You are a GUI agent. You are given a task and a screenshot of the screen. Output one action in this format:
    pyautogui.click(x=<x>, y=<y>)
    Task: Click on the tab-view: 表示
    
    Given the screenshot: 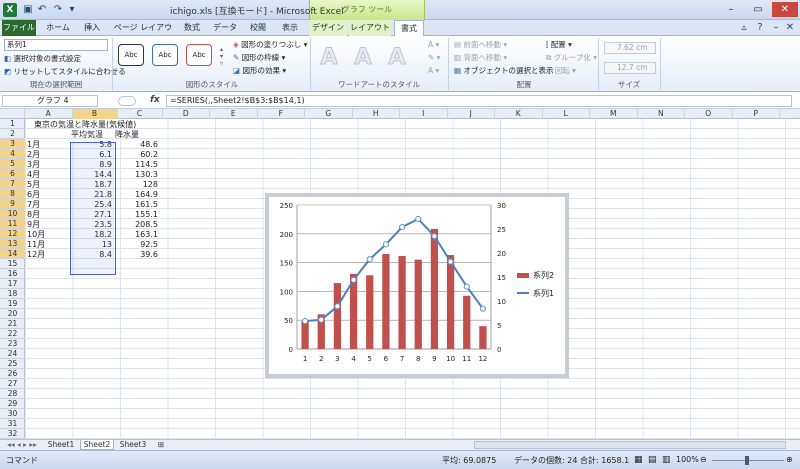 What is the action you would take?
    pyautogui.click(x=290, y=28)
    